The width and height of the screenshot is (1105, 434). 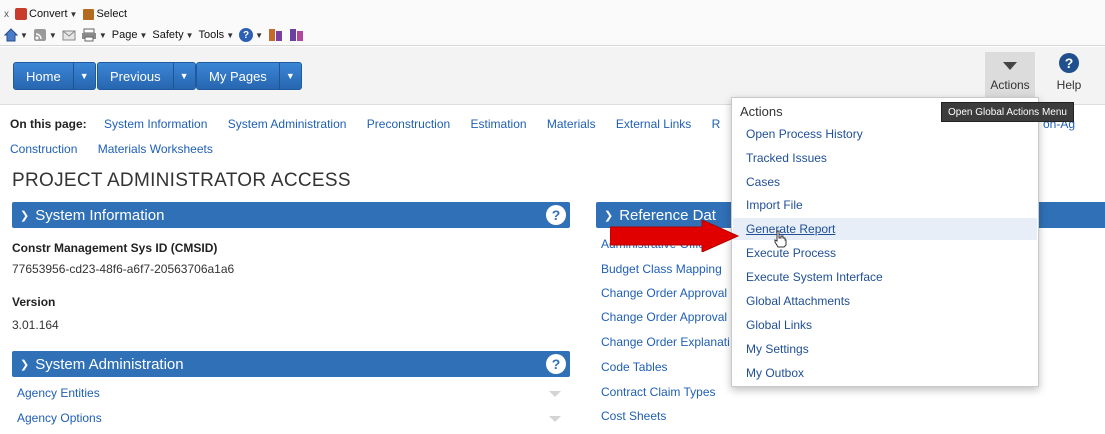 What do you see at coordinates (675, 236) in the screenshot?
I see `red-arrow-annotation` at bounding box center [675, 236].